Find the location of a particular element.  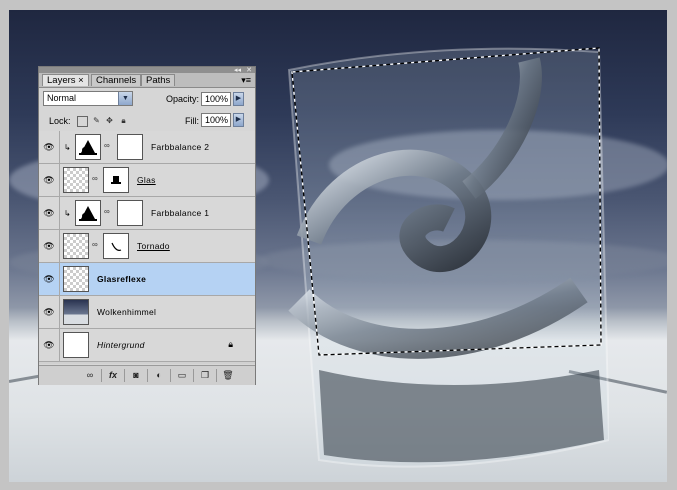

add-mask-icon: ◙ is located at coordinates (136, 375).